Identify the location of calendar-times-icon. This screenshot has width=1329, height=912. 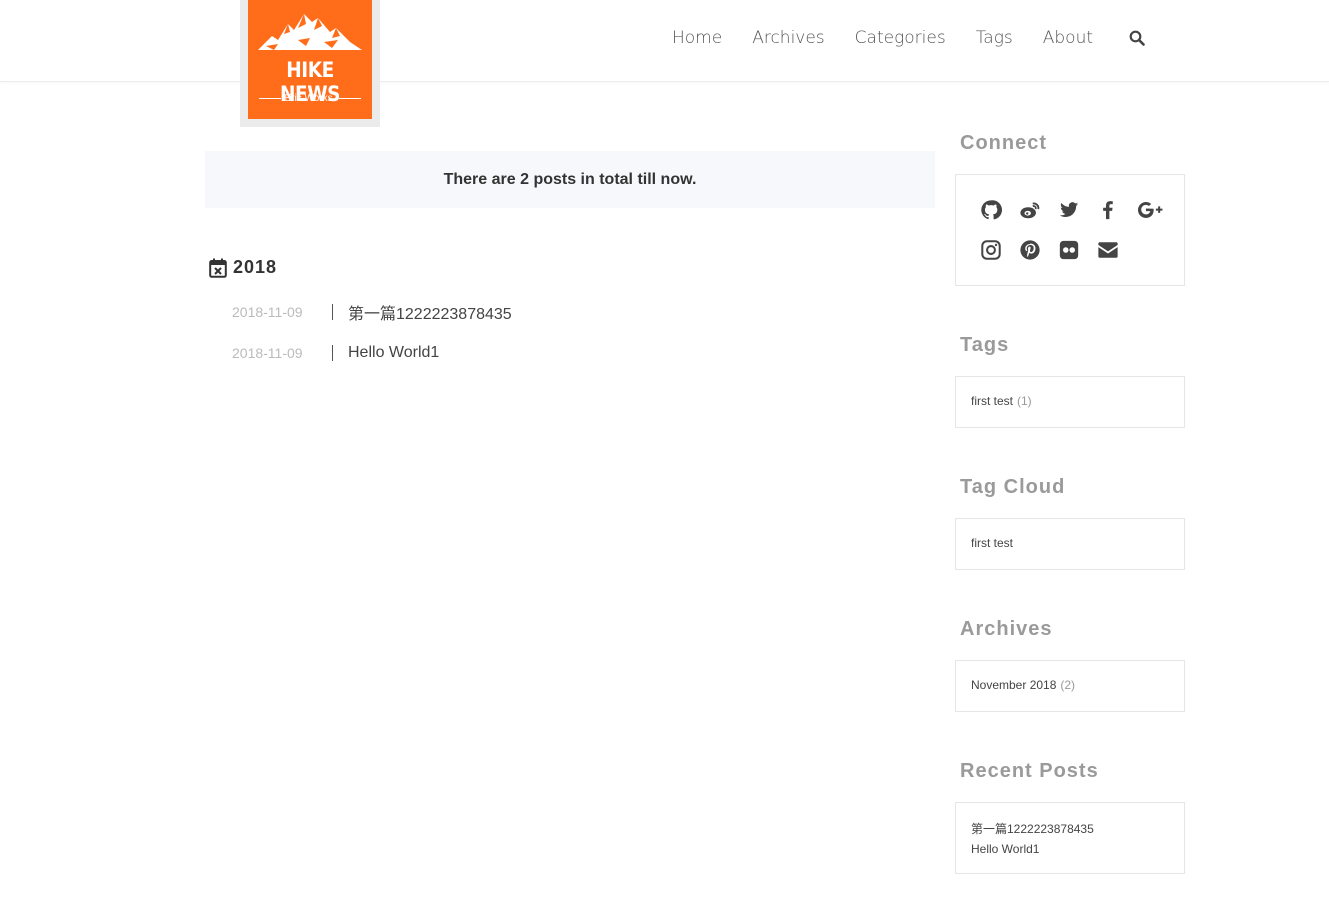
(218, 268).